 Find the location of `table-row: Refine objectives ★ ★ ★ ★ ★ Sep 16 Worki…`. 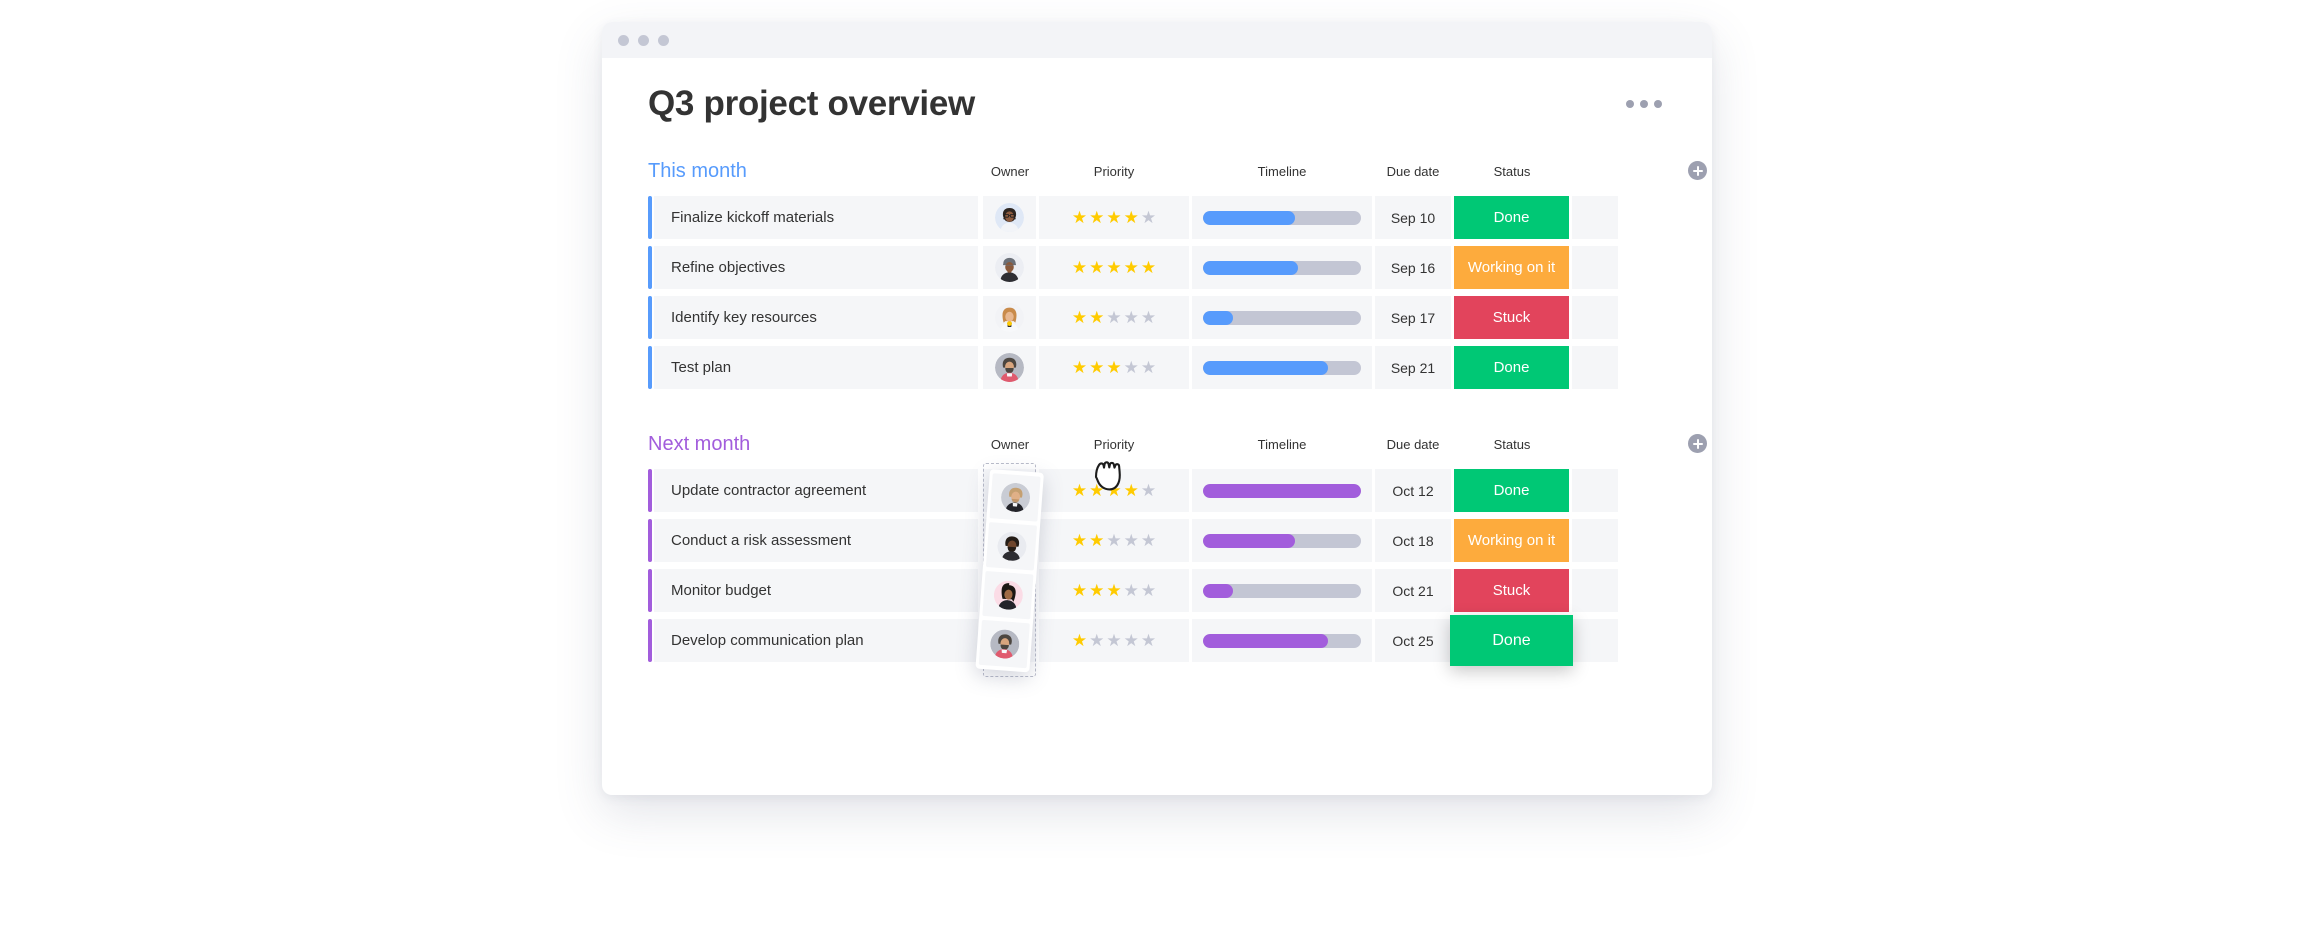

table-row: Refine objectives ★ ★ ★ ★ ★ Sep 16 Worki… is located at coordinates (1157, 268).